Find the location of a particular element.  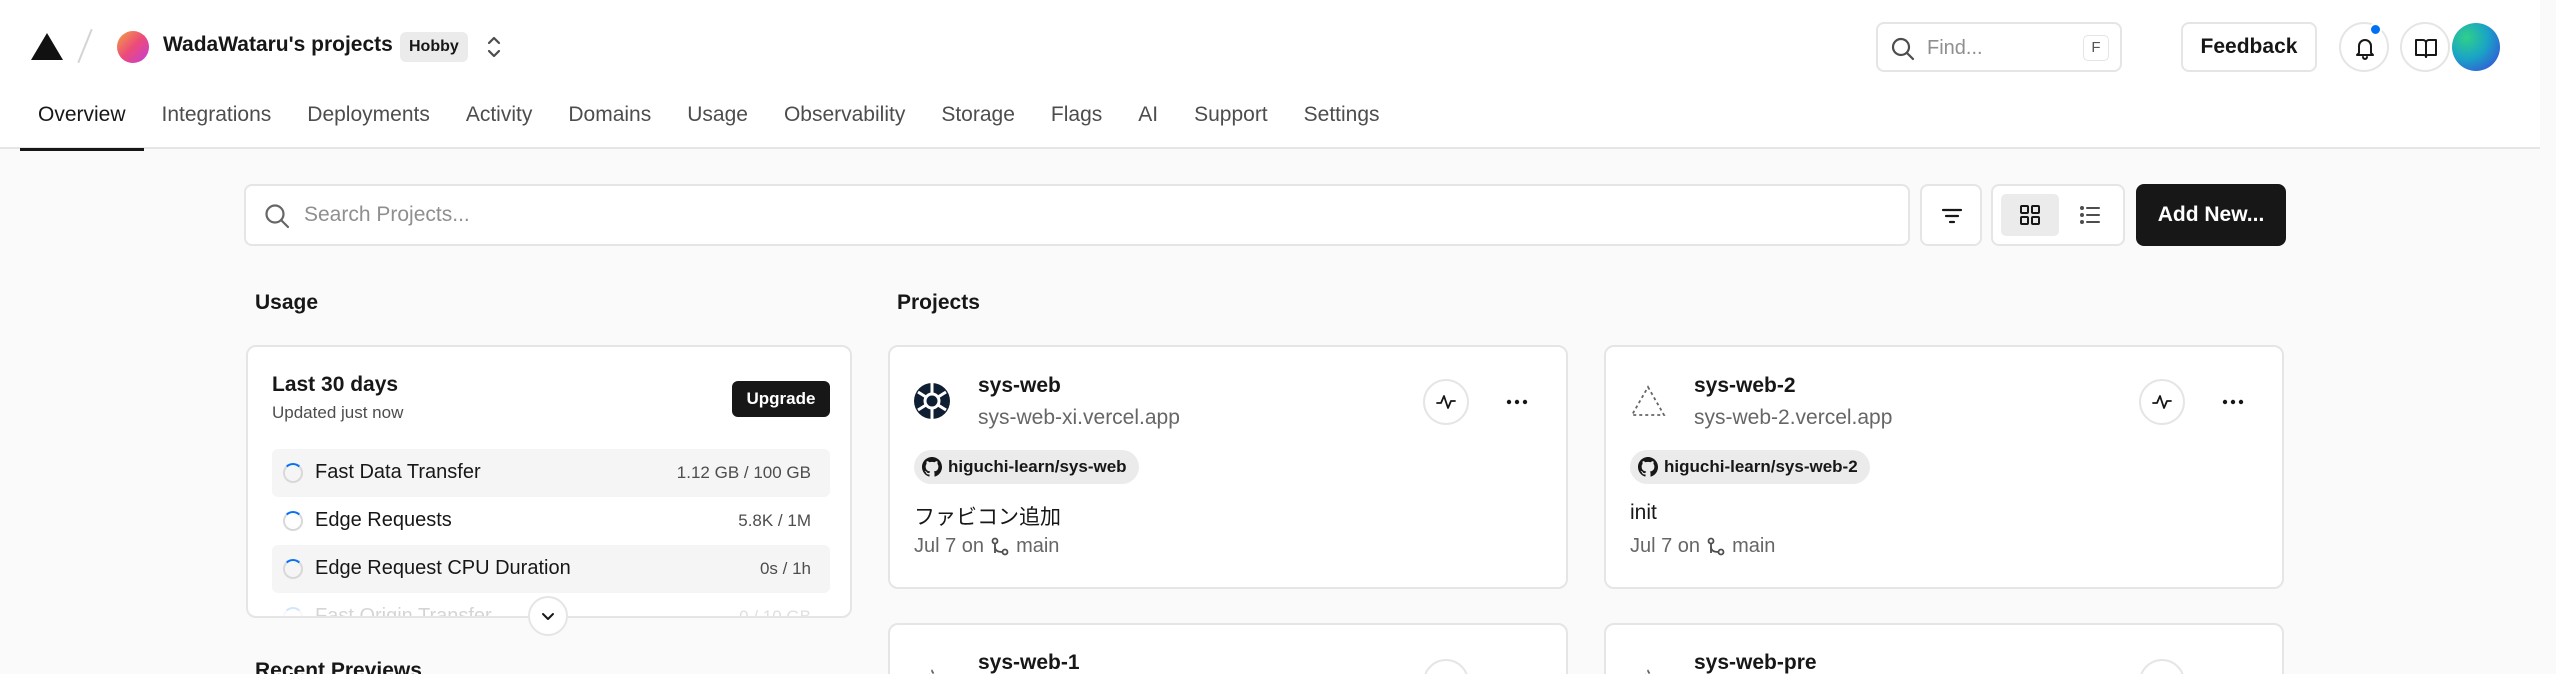

repository-badge: higuchi-learn/sys-web-2 is located at coordinates (1750, 467).